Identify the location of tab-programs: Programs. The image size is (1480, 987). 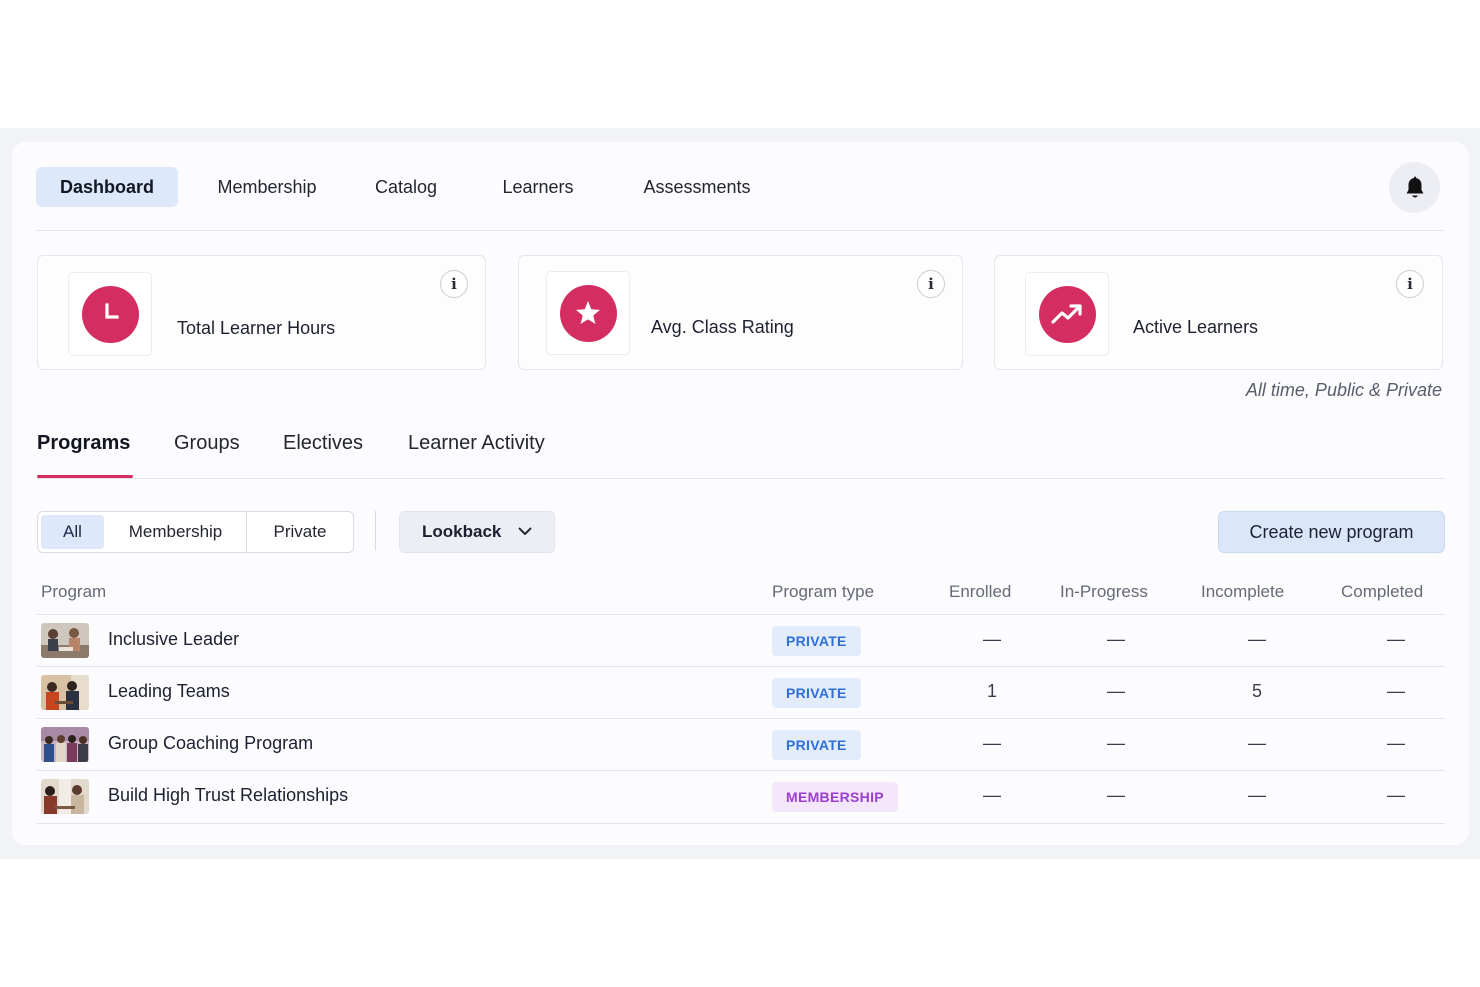
(83, 443).